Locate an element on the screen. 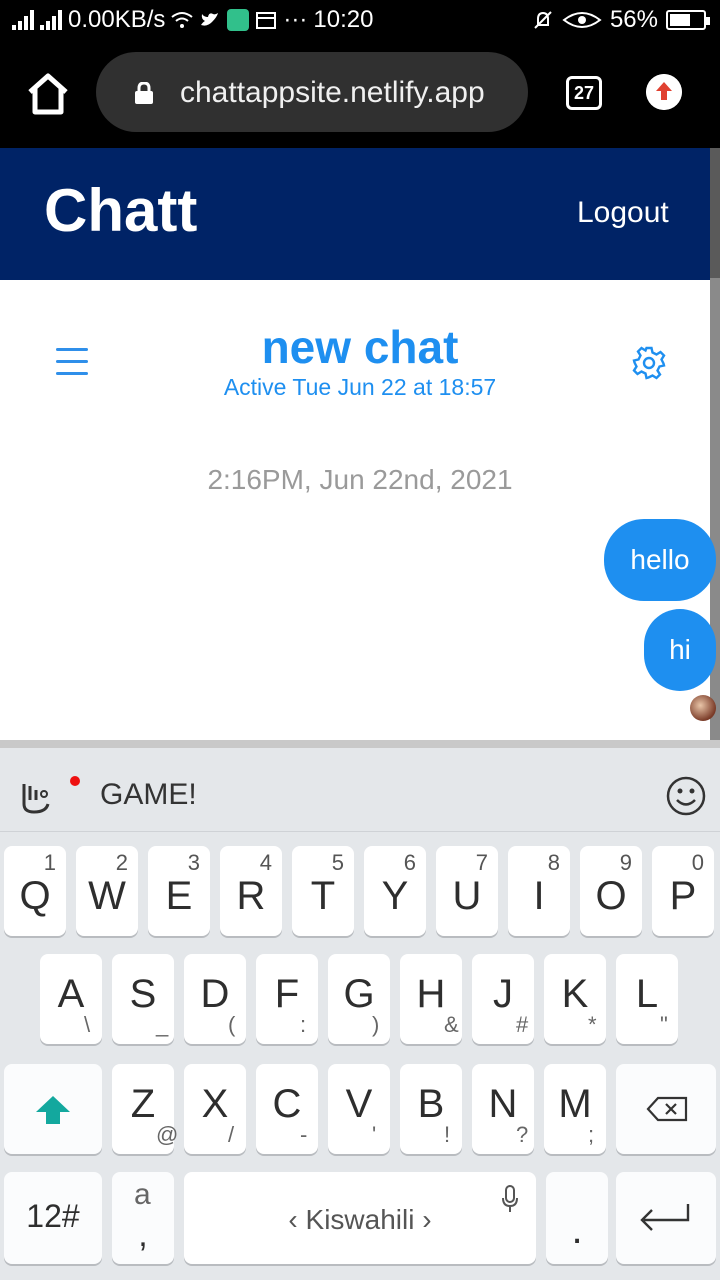 The height and width of the screenshot is (1280, 720). comma-key-label: , is located at coordinates (143, 1235).